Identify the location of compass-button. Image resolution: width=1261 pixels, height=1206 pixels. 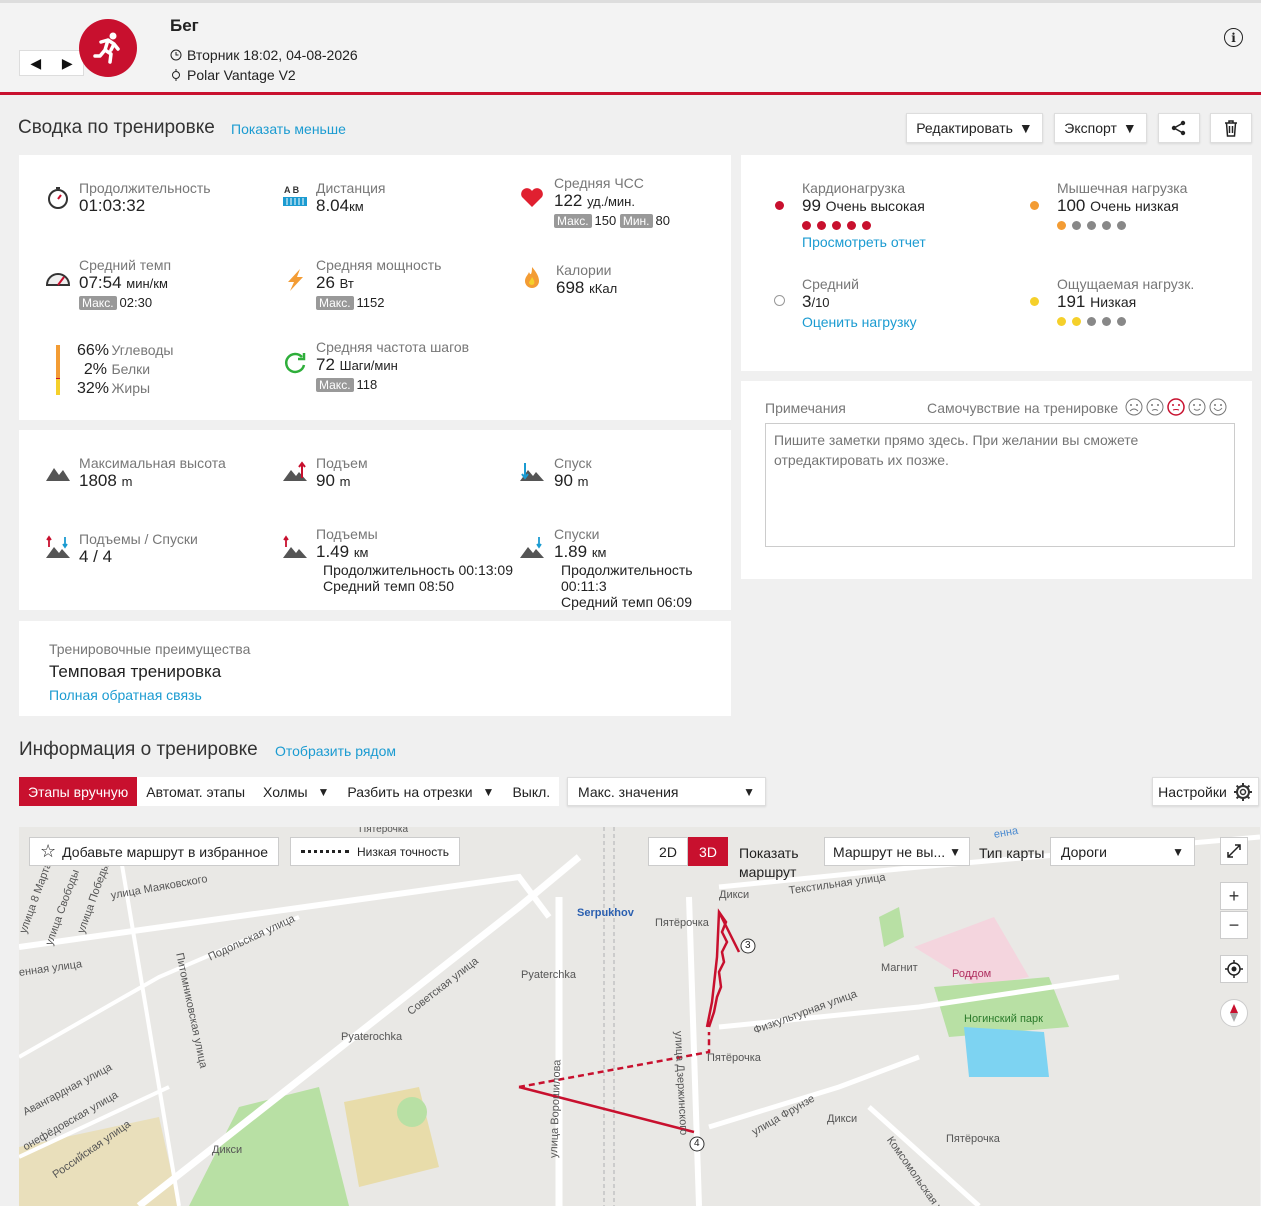
(1234, 1013).